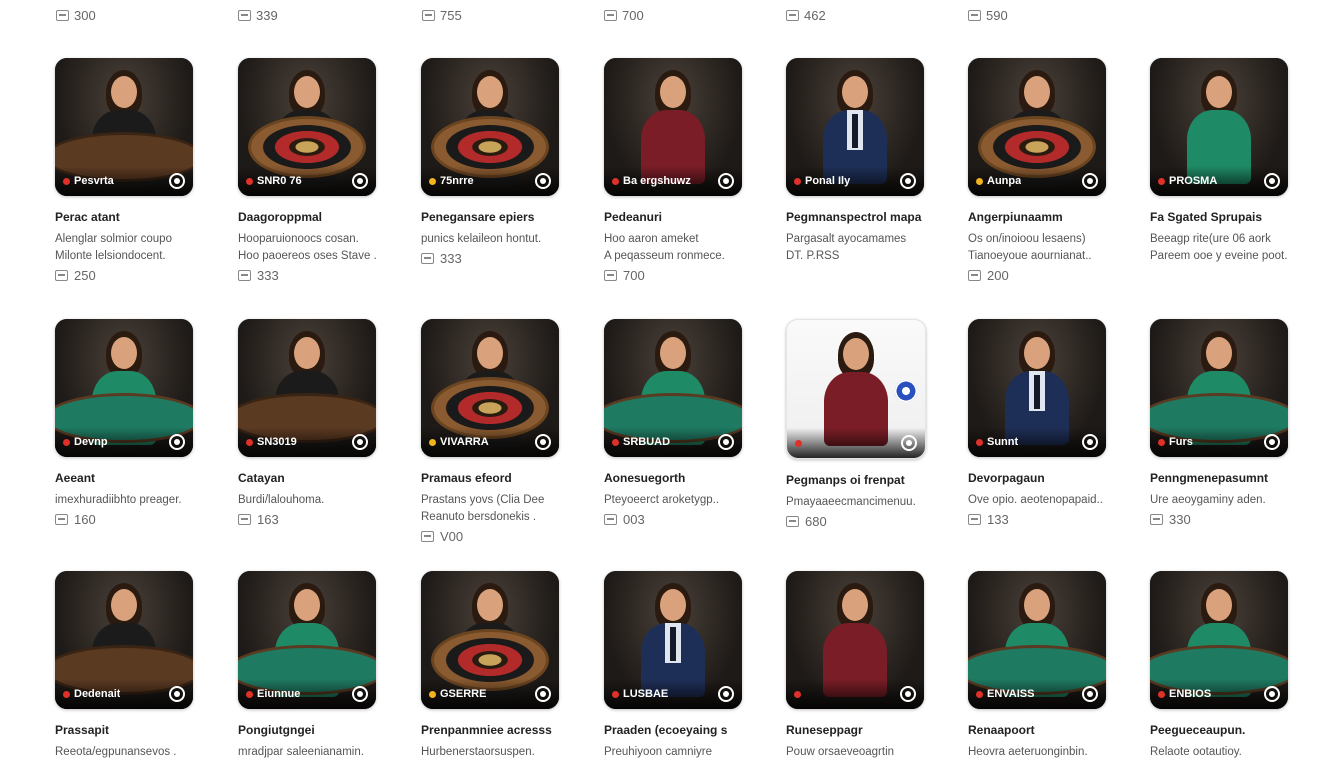 The height and width of the screenshot is (768, 1344). What do you see at coordinates (673, 694) in the screenshot?
I see `thumbnail-bar: LUSBAE` at bounding box center [673, 694].